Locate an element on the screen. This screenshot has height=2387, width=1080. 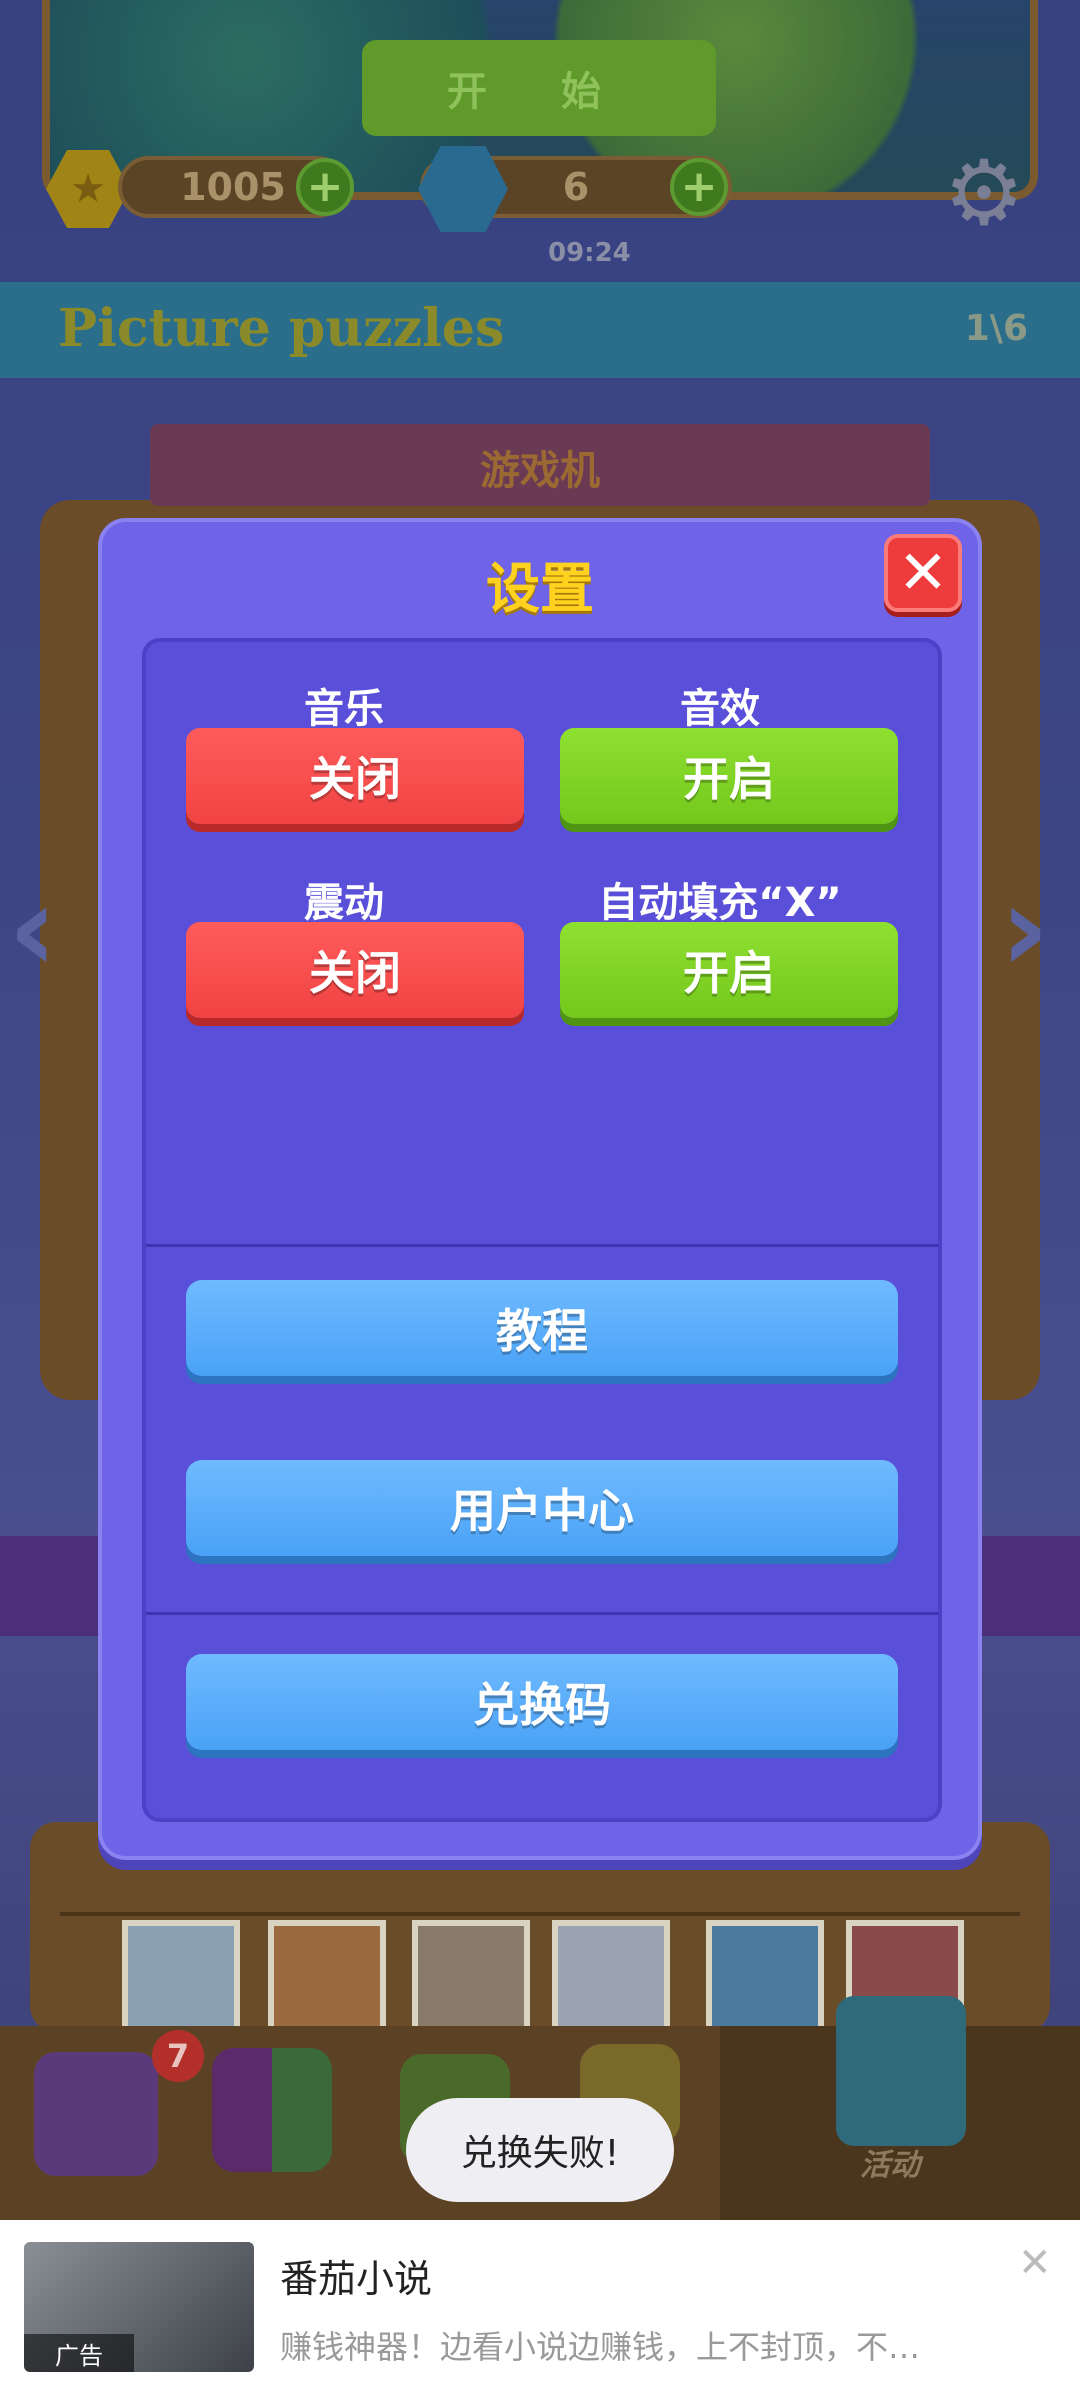
close-button: ✕ is located at coordinates (923, 573).